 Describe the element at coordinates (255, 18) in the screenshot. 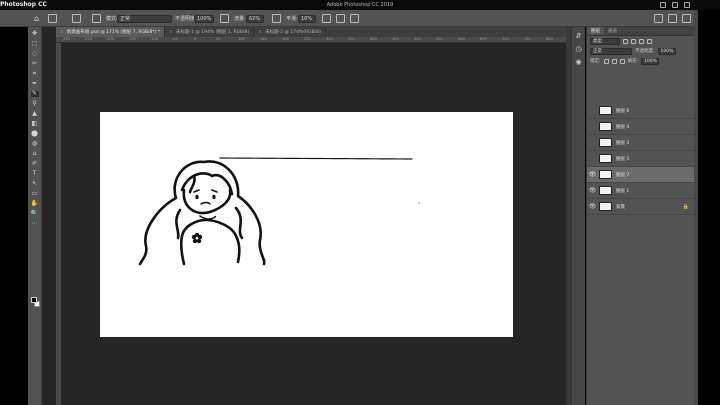

I see `flow-field: 62%` at that location.